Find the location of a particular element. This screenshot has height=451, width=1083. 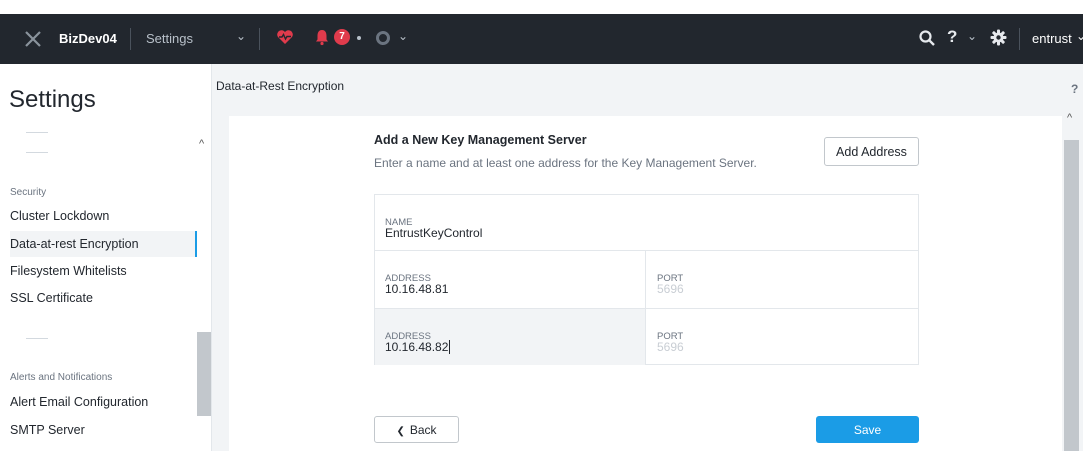

address-row: ADDRESS 10.16.48.82 PORT 5696 is located at coordinates (646, 337).